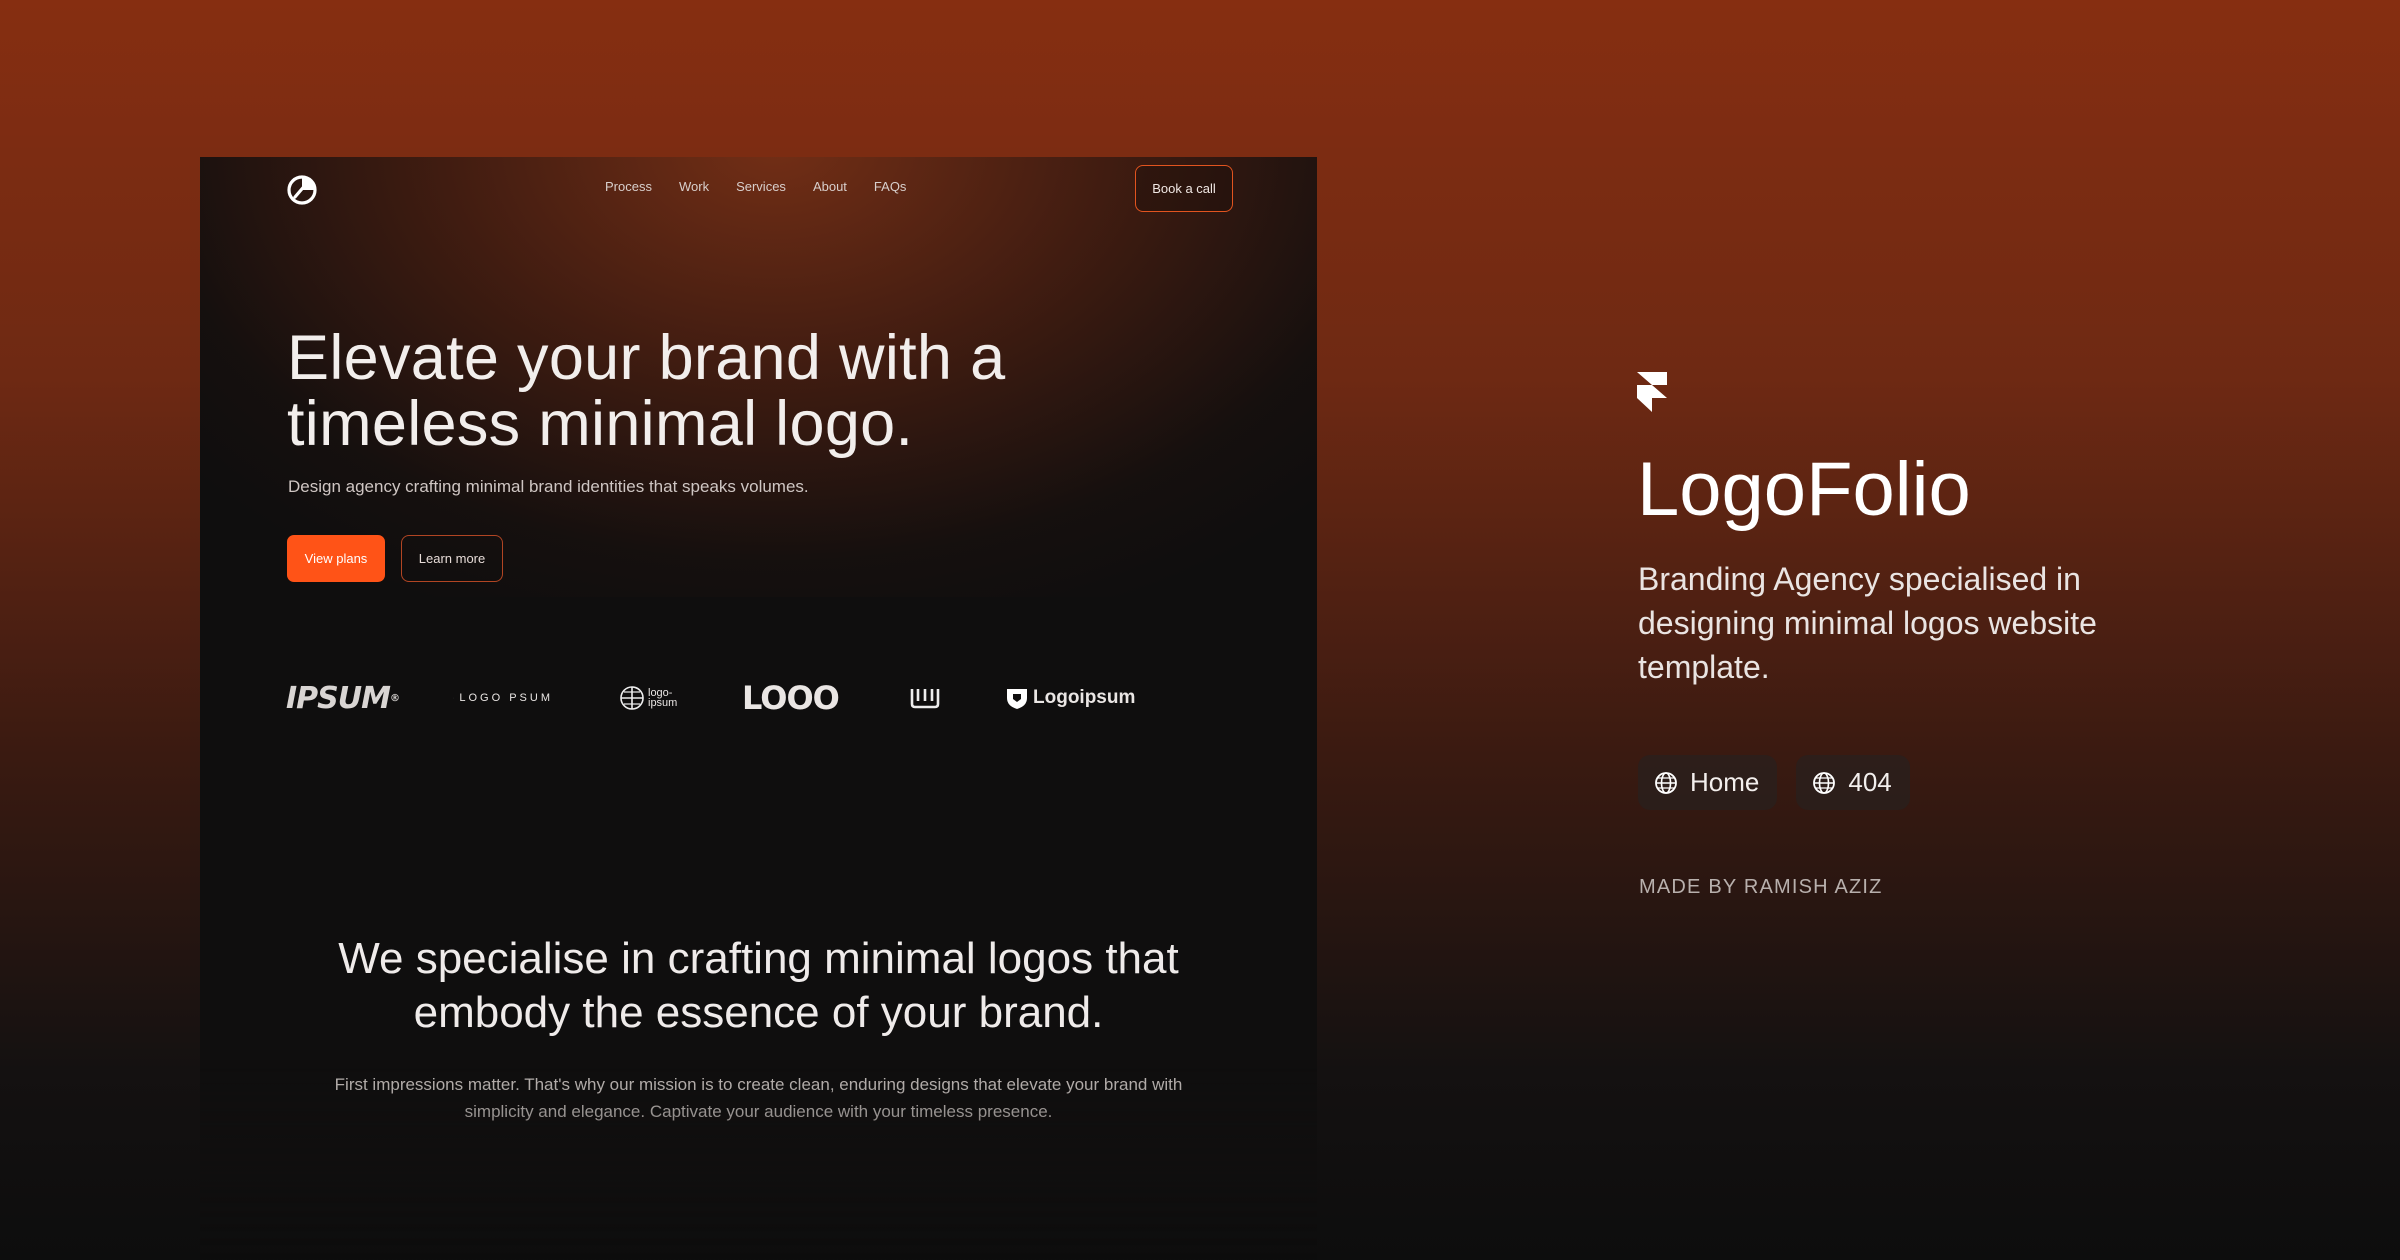 The width and height of the screenshot is (2400, 1260). What do you see at coordinates (890, 186) in the screenshot?
I see `nav-link-faqs: FAQs` at bounding box center [890, 186].